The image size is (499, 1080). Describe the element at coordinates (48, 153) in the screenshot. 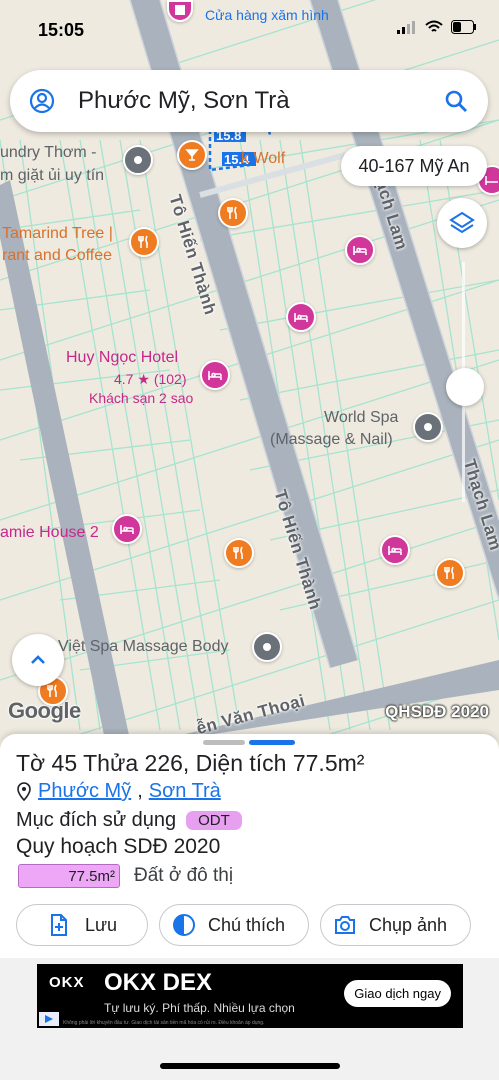

I see `poi-label-laundry-1: undry Thơm -` at that location.